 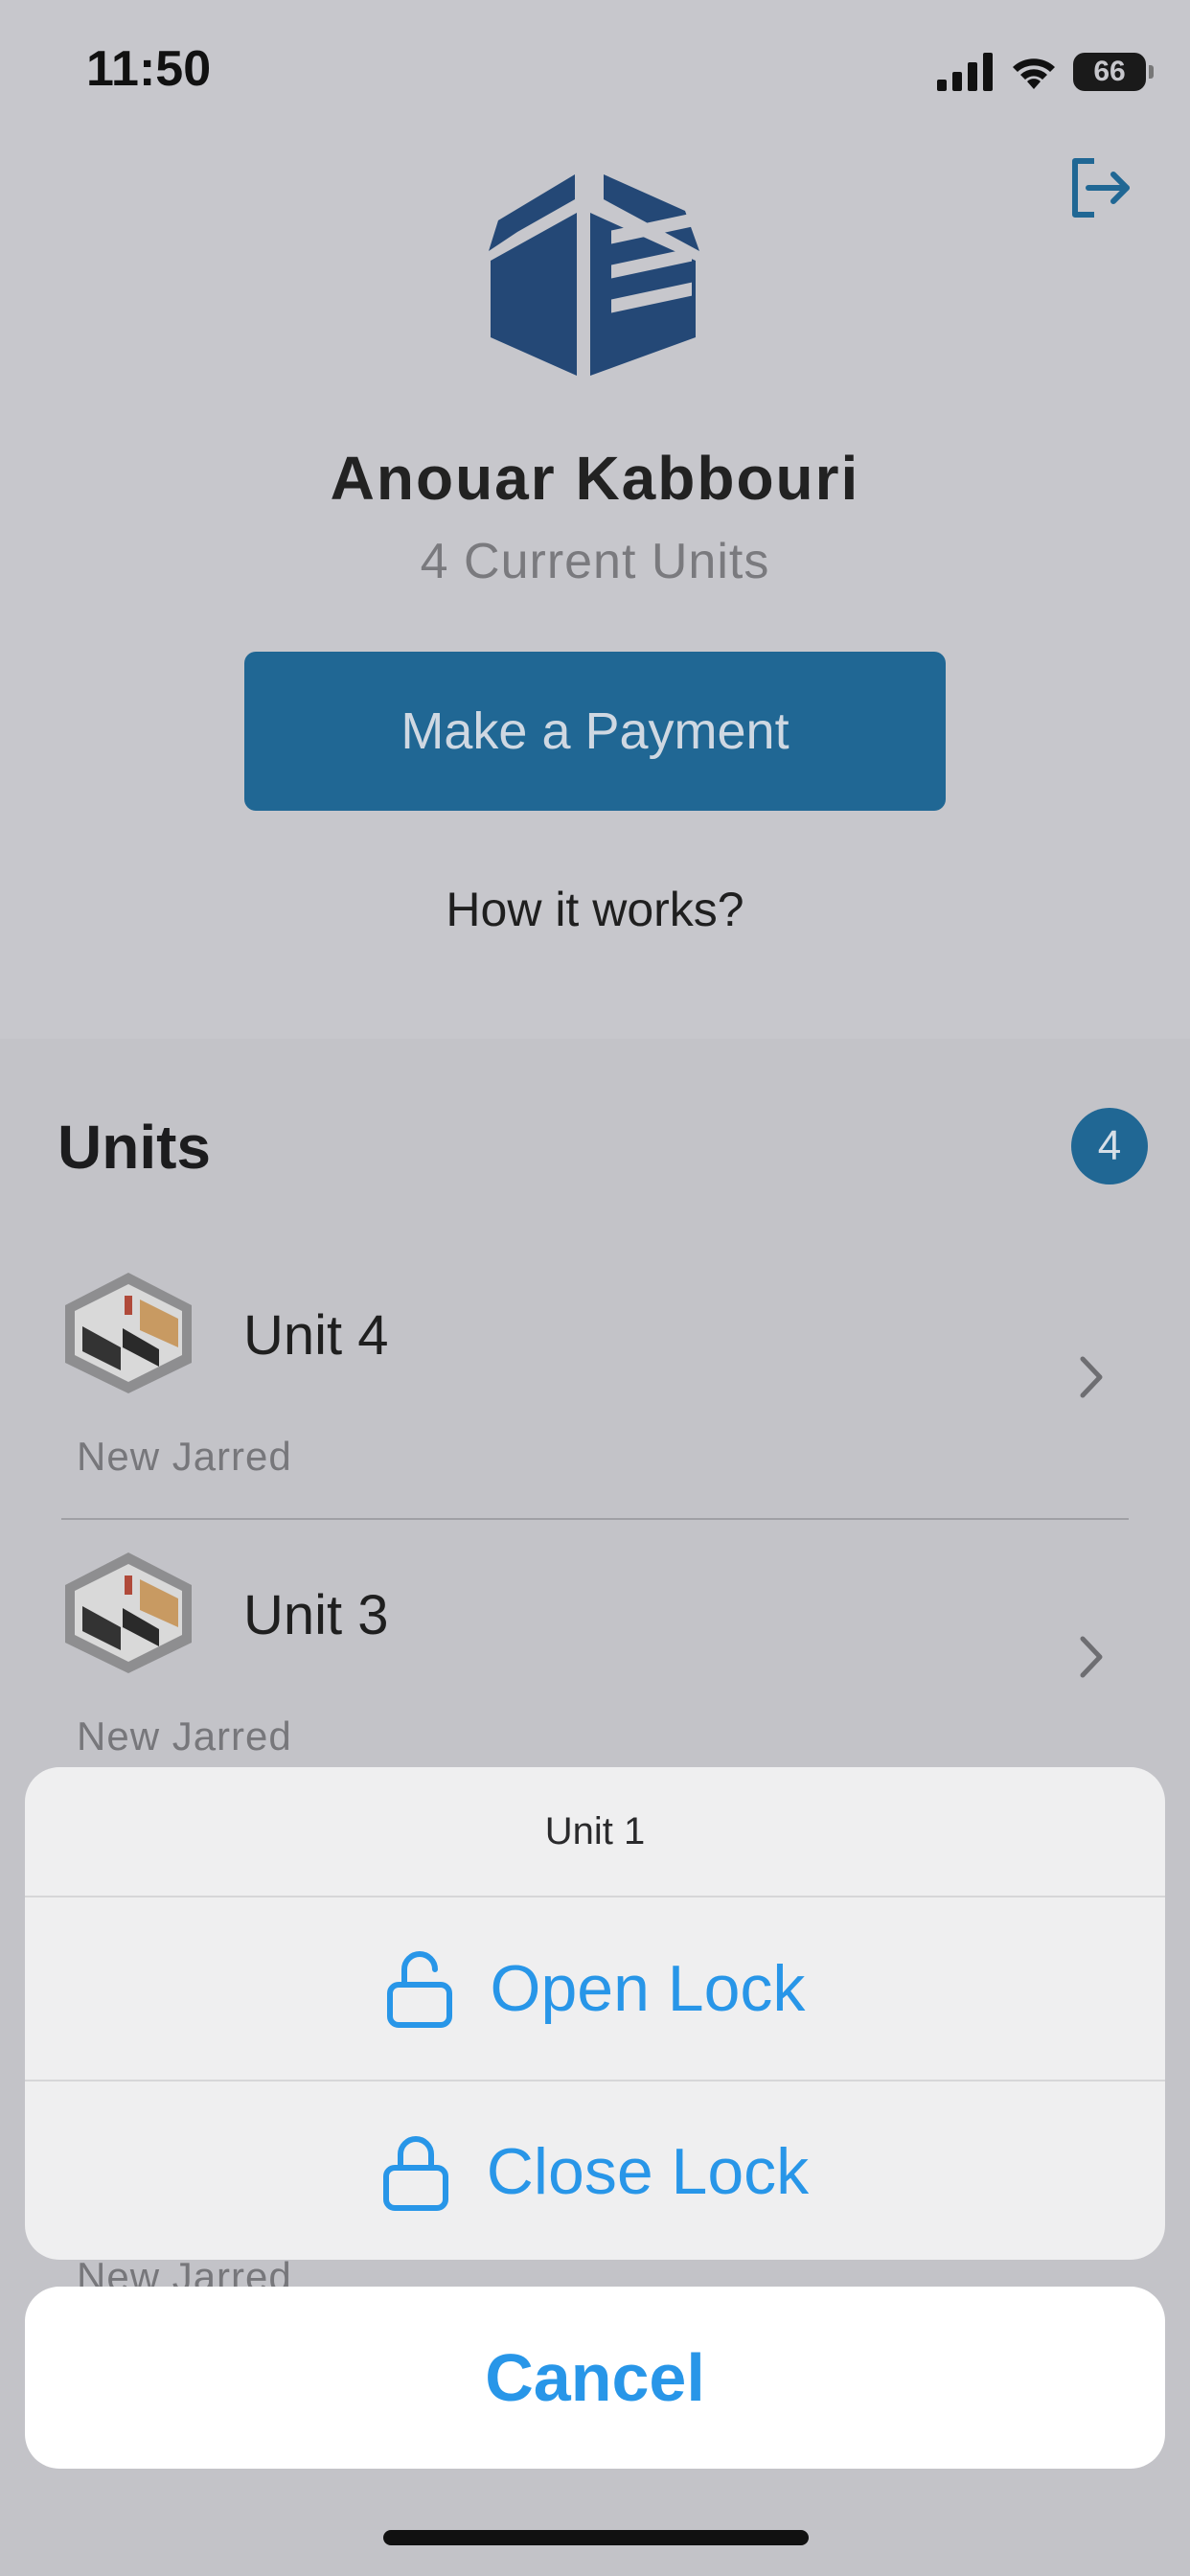 I want to click on unlock-icon, so click(x=419, y=1989).